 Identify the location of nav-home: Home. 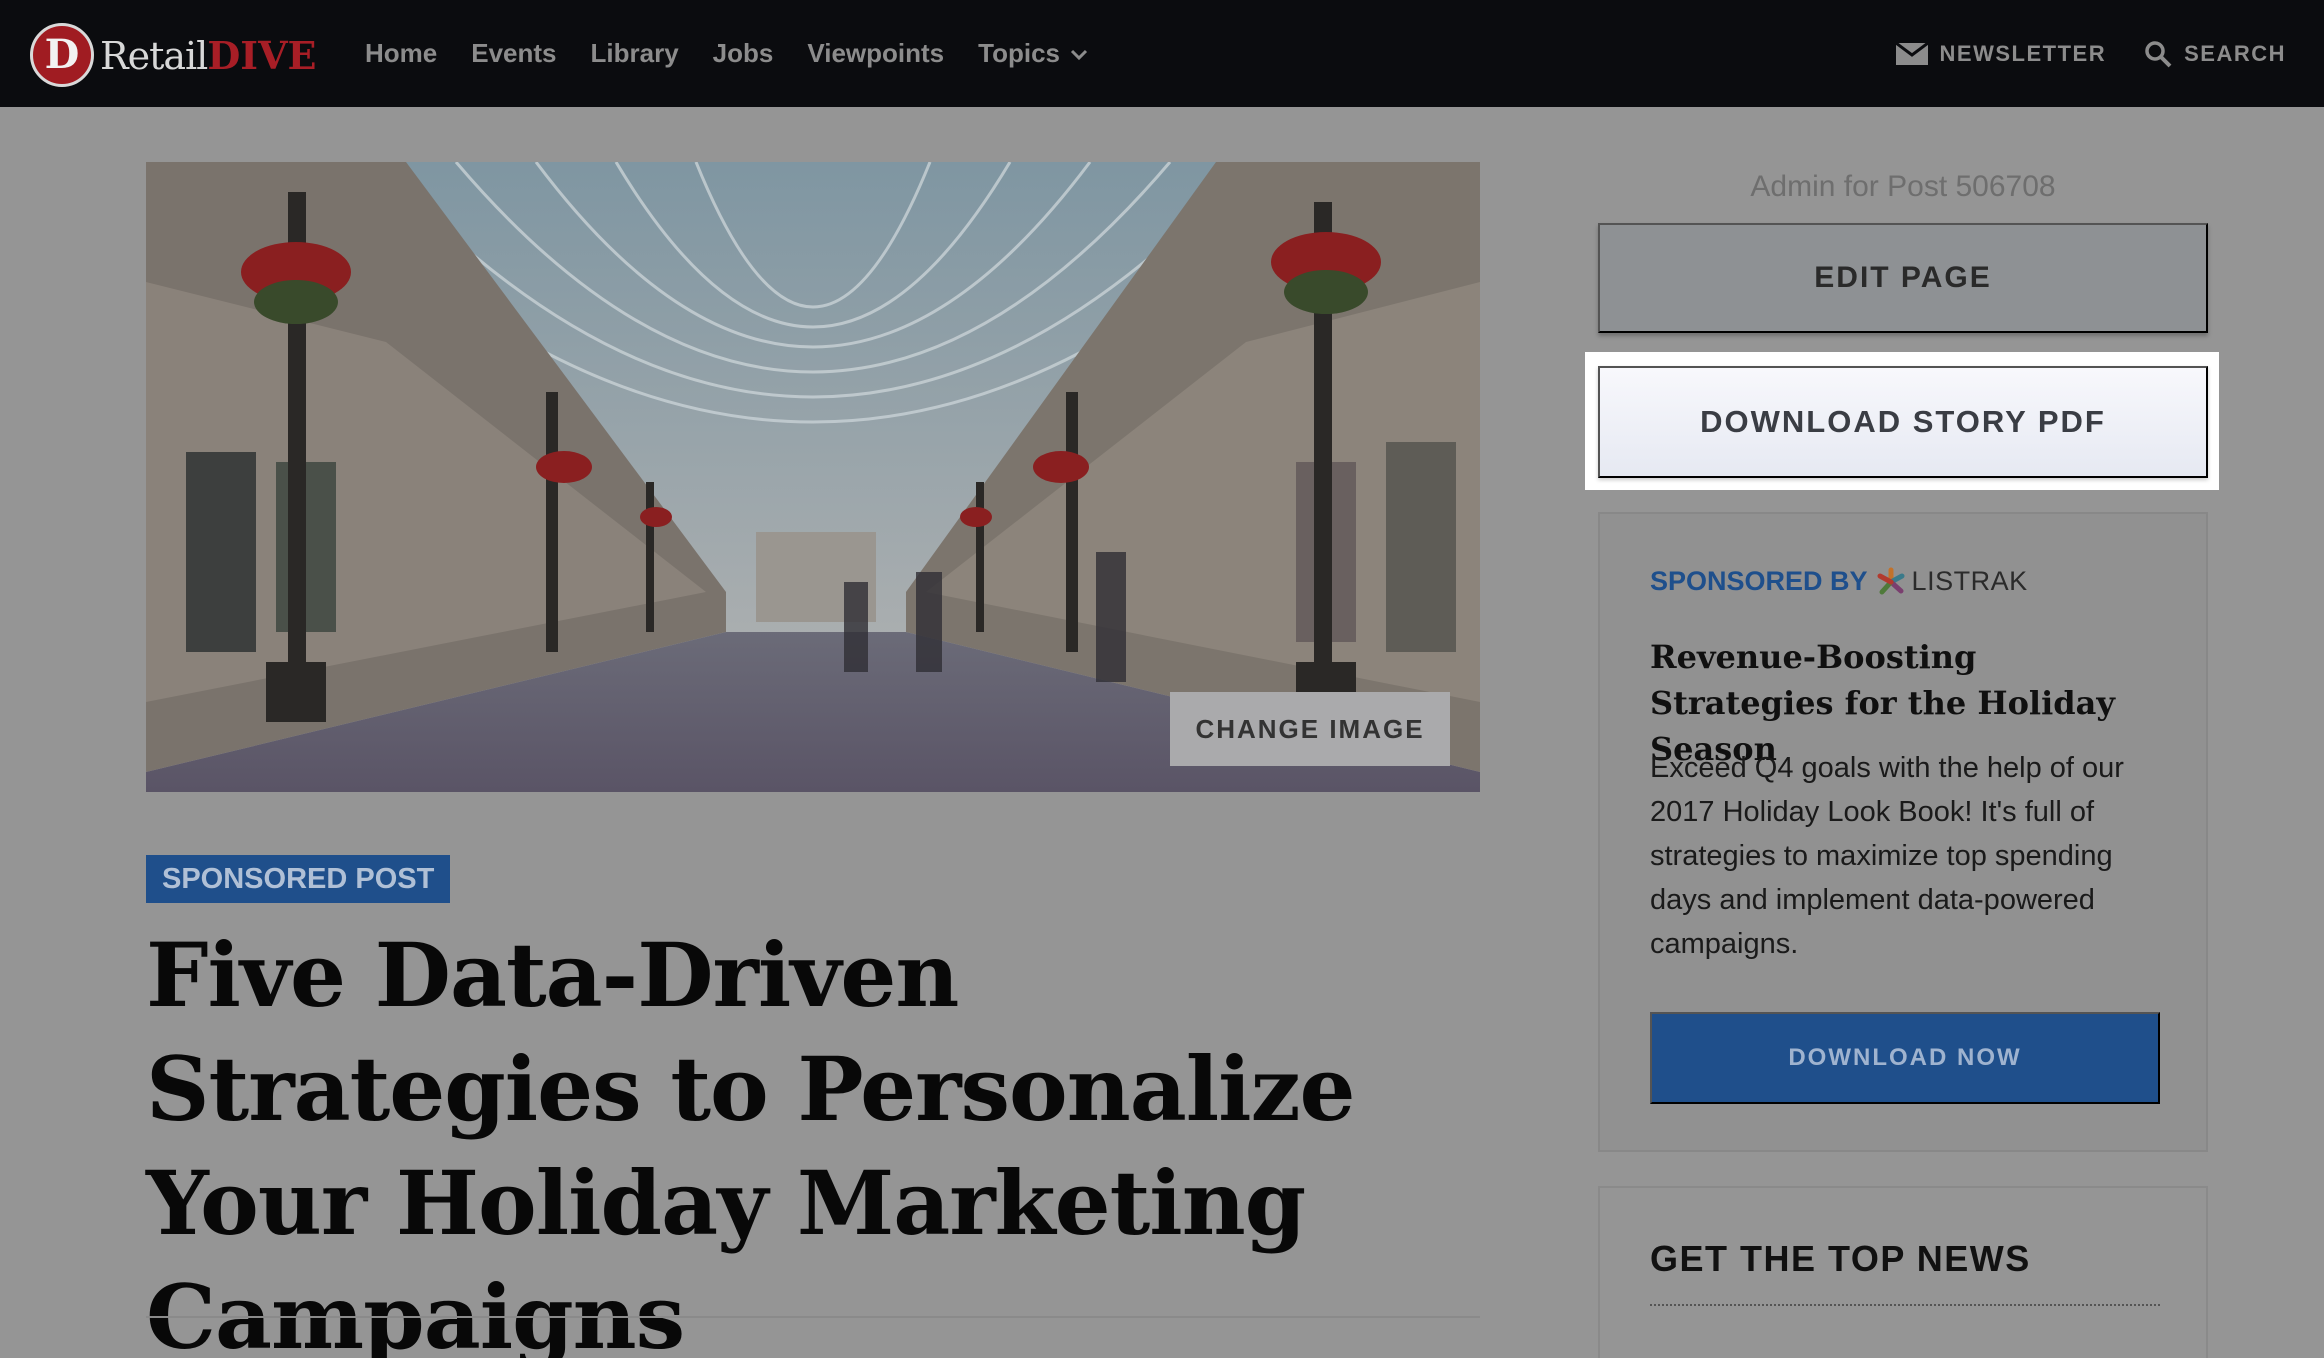
(401, 53).